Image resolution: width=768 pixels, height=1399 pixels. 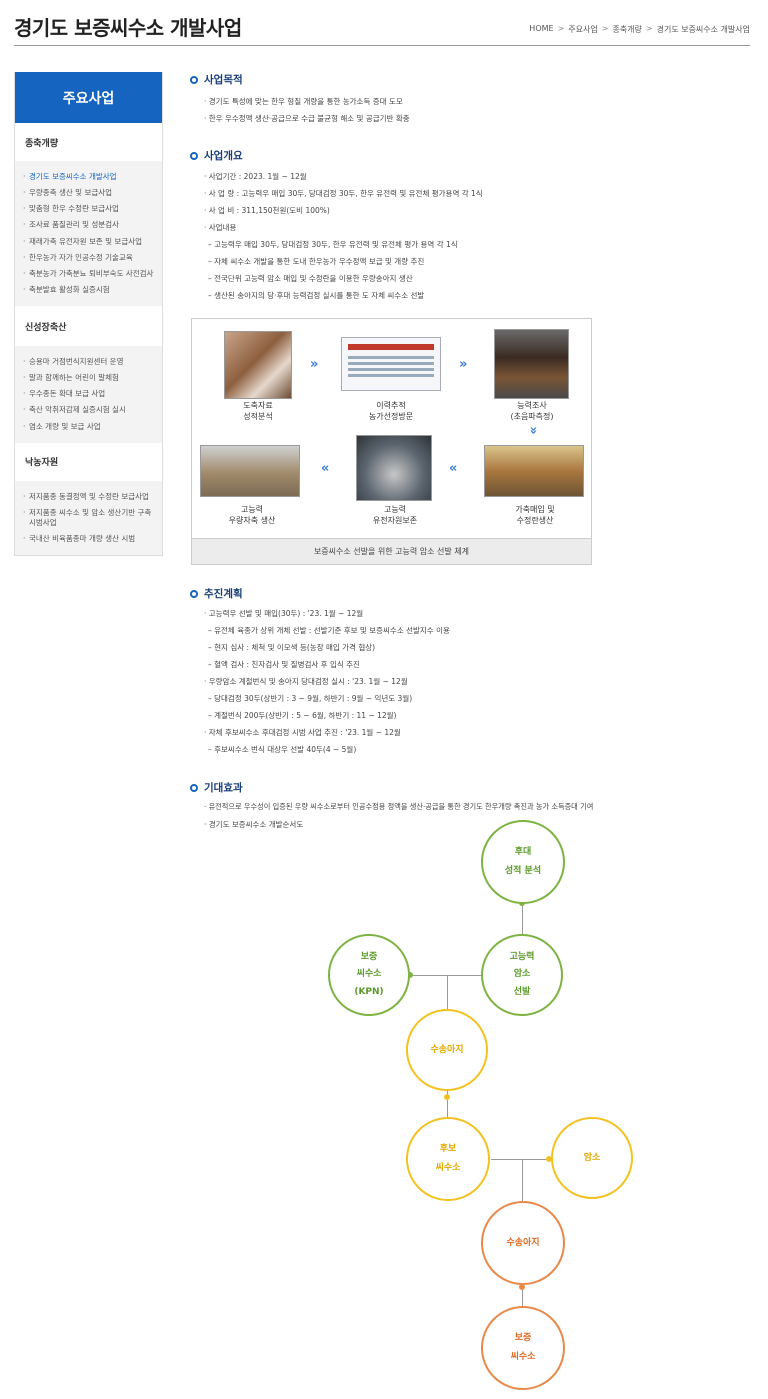 I want to click on overview-line: · 사업내용, so click(x=220, y=227).